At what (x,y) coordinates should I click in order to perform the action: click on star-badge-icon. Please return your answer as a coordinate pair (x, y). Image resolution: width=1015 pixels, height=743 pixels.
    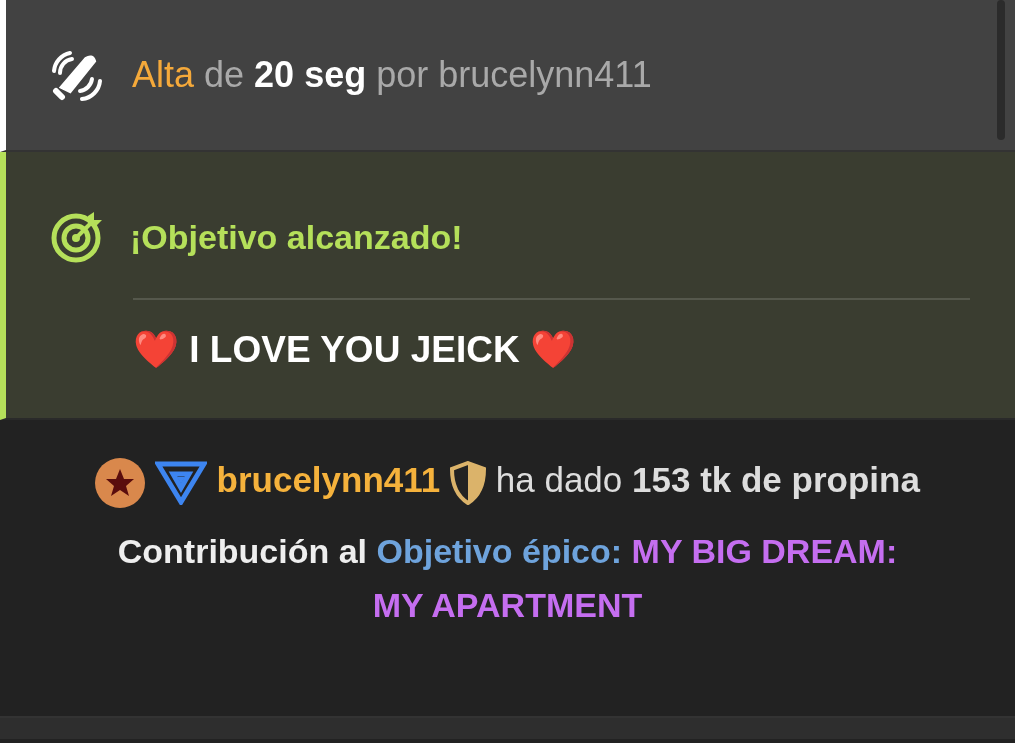
    Looking at the image, I should click on (120, 482).